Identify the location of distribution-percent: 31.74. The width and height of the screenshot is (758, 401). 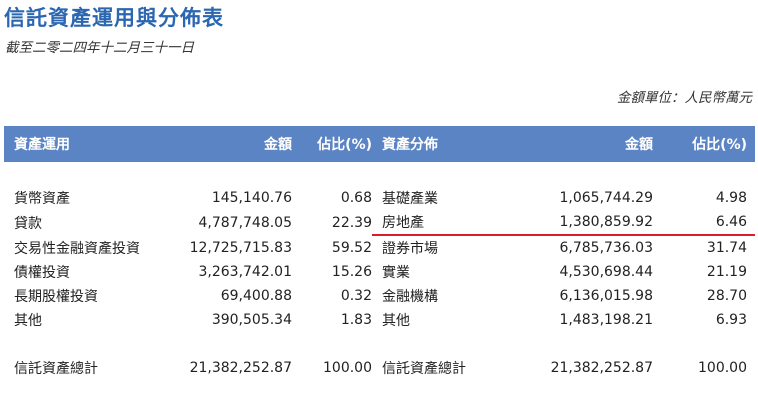
(726, 248).